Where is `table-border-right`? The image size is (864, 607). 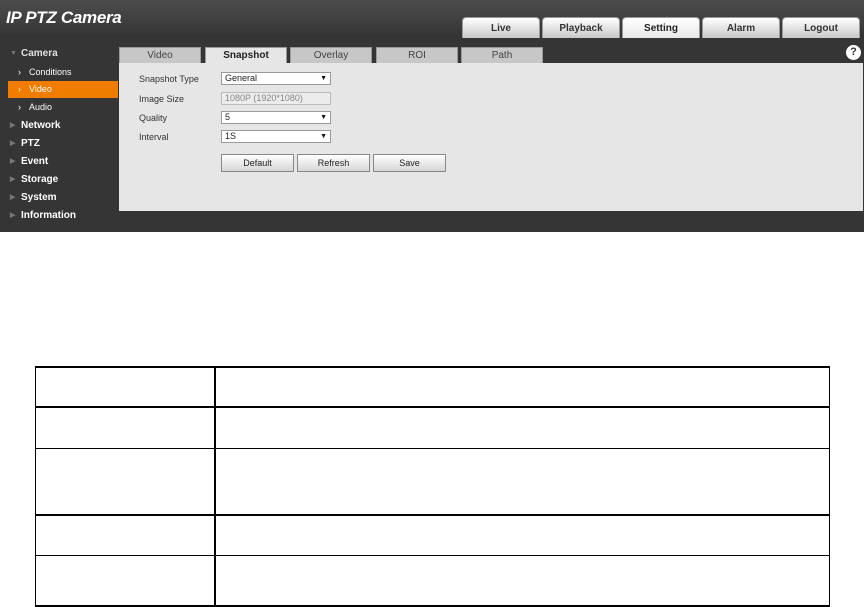
table-border-right is located at coordinates (829, 486).